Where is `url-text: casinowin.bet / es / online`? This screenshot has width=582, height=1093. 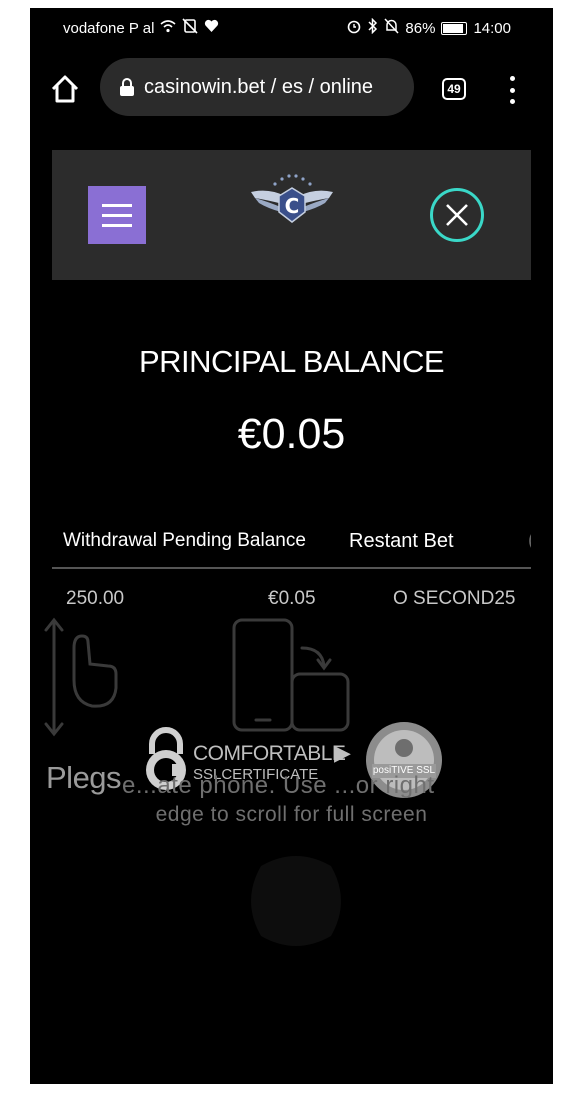 url-text: casinowin.bet / es / online is located at coordinates (259, 86).